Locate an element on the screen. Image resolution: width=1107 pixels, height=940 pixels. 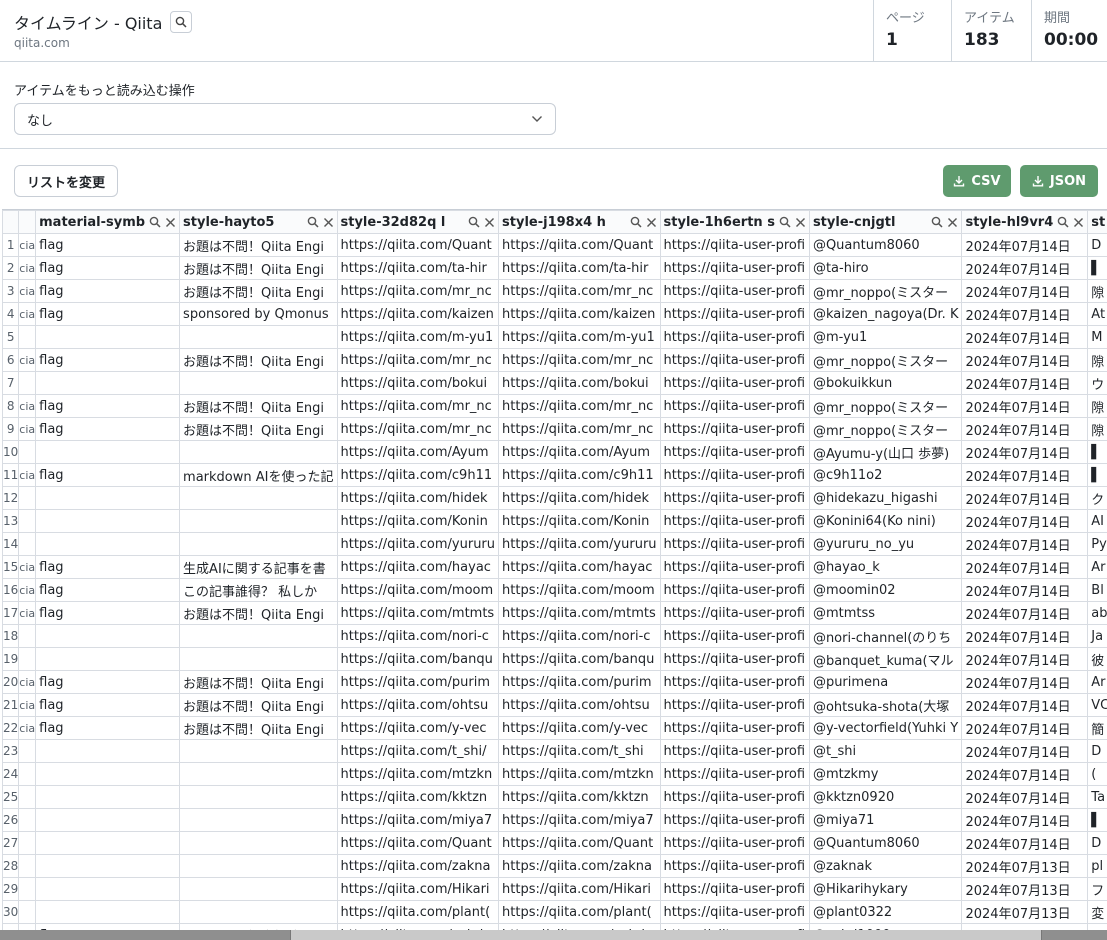
column-header: st is located at coordinates (1097, 222).